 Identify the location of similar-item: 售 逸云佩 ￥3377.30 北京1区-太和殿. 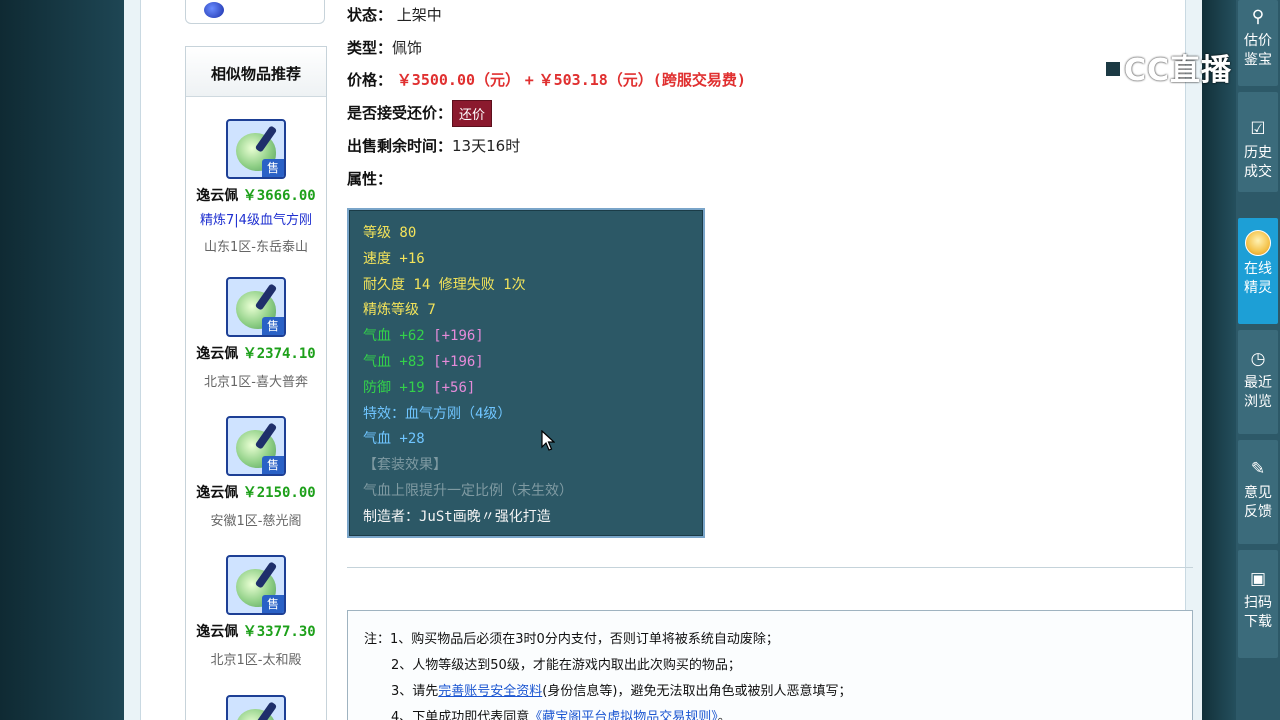
(256, 611).